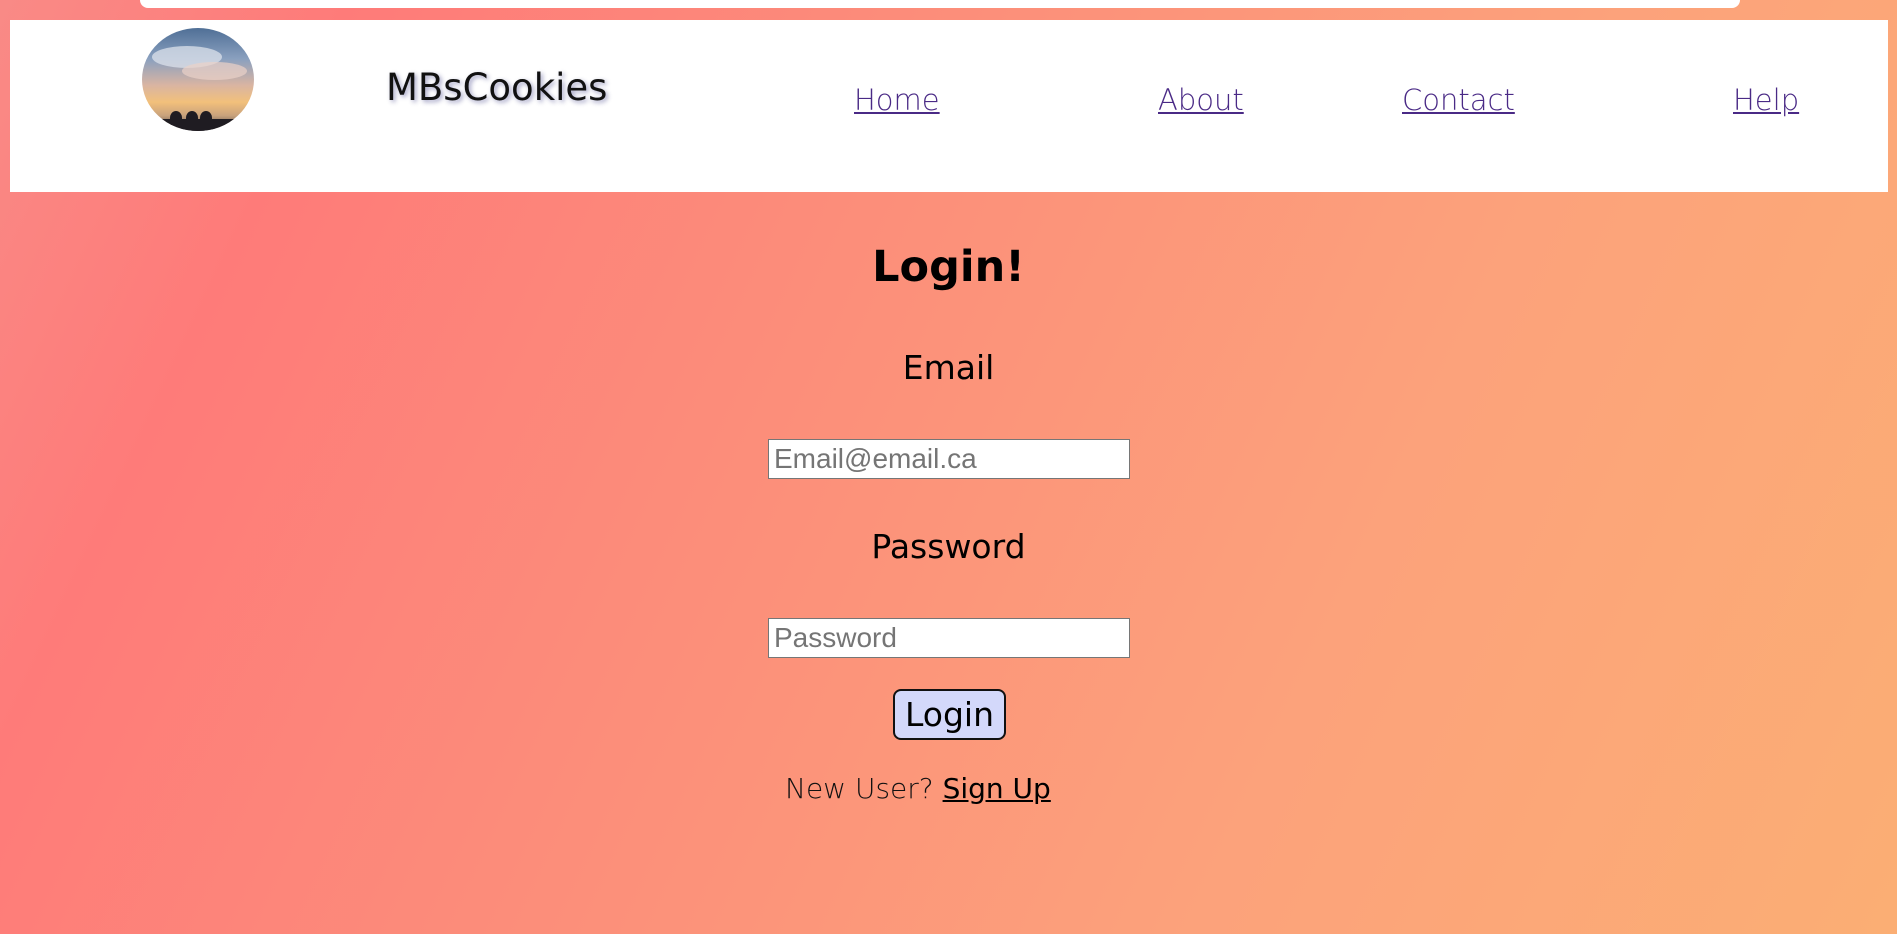 The width and height of the screenshot is (1897, 934). I want to click on password-field, so click(949, 638).